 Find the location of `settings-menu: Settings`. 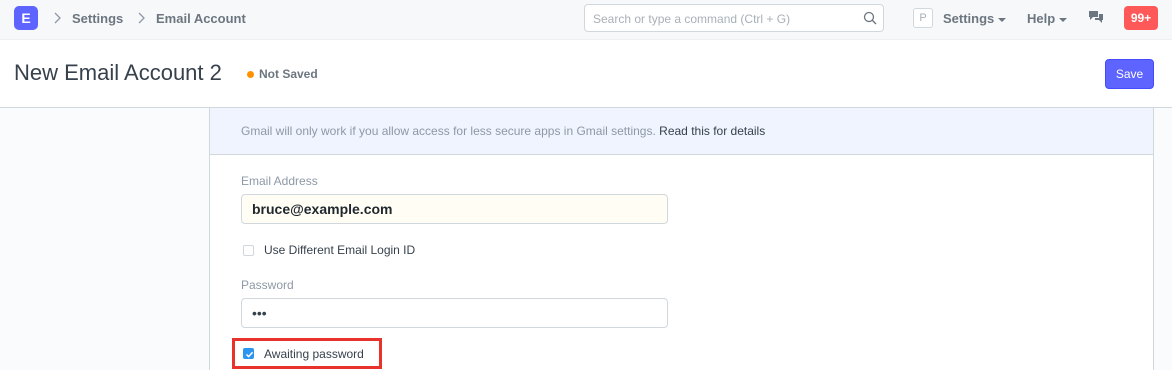

settings-menu: Settings is located at coordinates (975, 18).